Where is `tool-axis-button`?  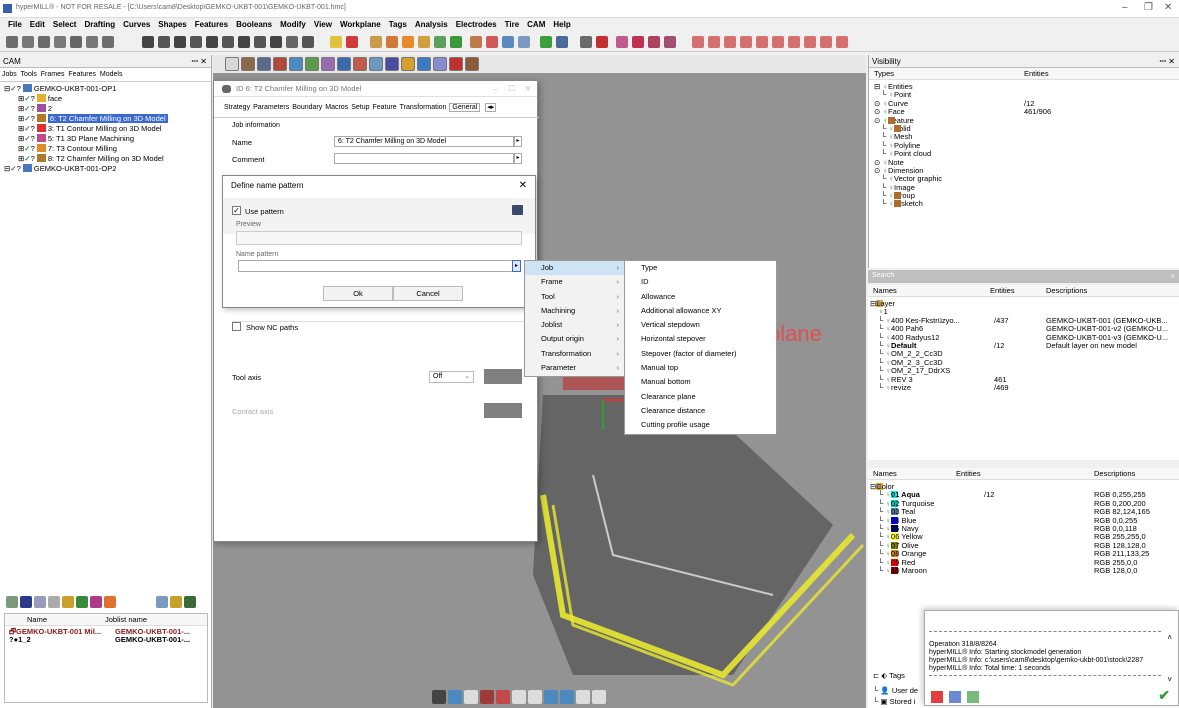
tool-axis-button is located at coordinates (503, 376).